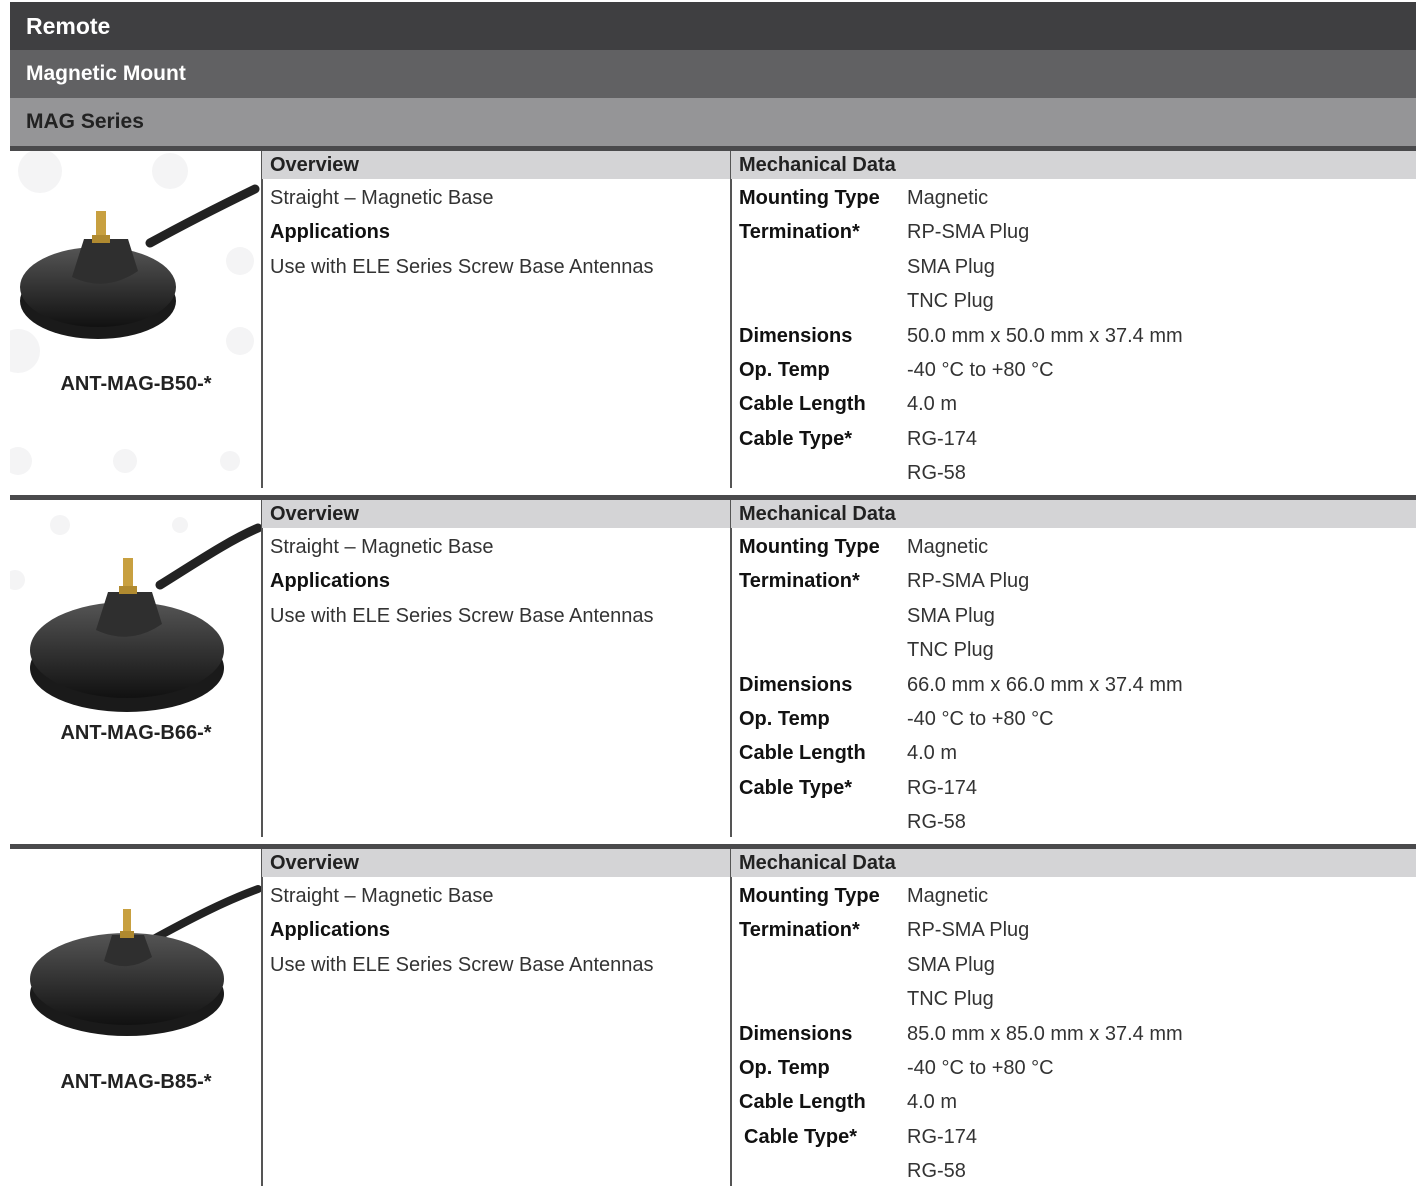  Describe the element at coordinates (136, 384) in the screenshot. I see `part-number: ANT-MAG-B50-*` at that location.